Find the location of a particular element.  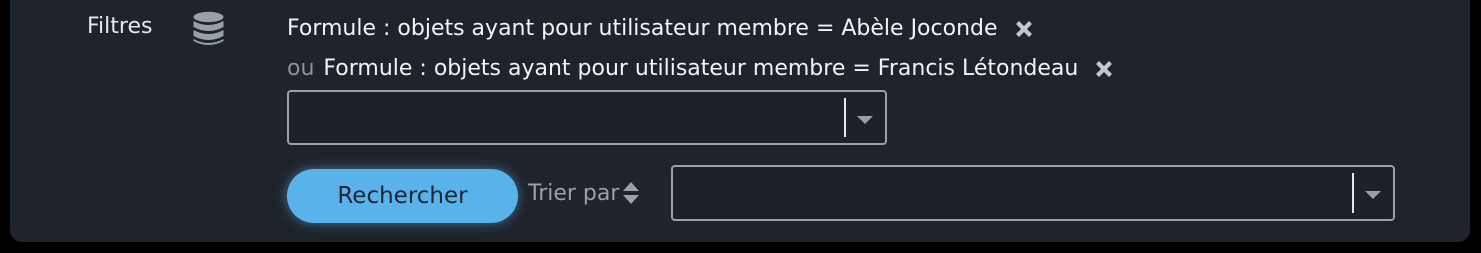

add-filter-select is located at coordinates (587, 117).